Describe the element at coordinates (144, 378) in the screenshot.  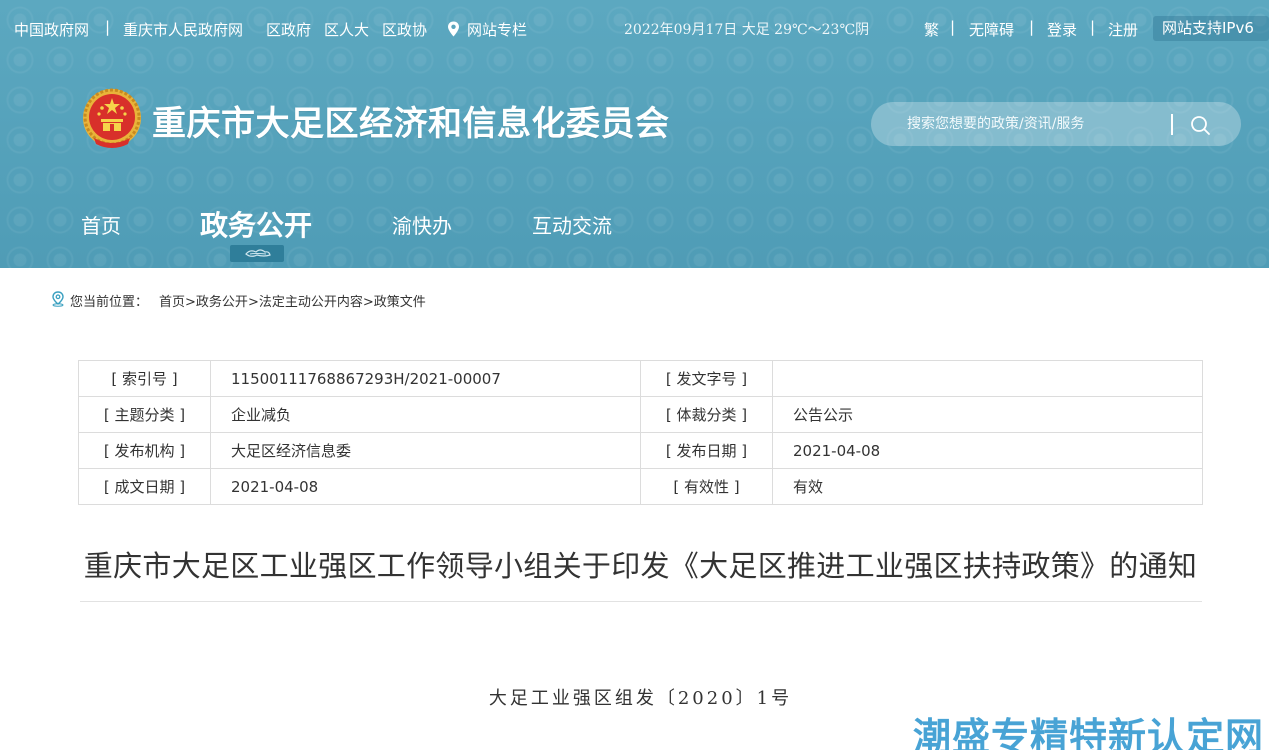
I see `index-no-label: [ 索引号 ]` at that location.